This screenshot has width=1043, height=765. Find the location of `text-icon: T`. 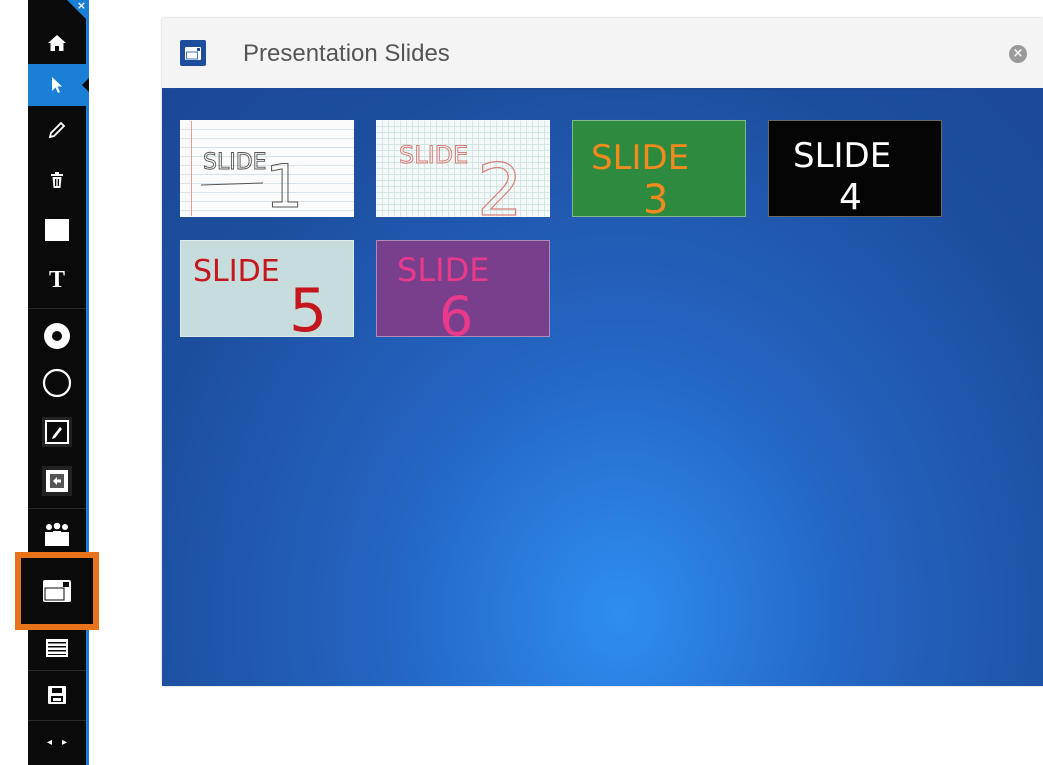

text-icon: T is located at coordinates (56, 279).